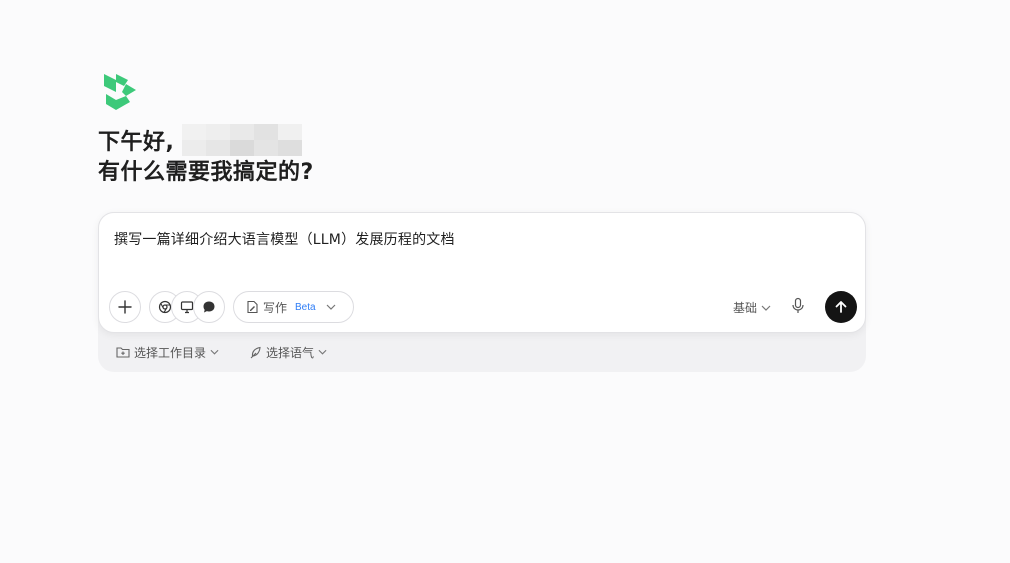 The height and width of the screenshot is (563, 1010). I want to click on work-dir-label: 选择工作目录, so click(170, 352).